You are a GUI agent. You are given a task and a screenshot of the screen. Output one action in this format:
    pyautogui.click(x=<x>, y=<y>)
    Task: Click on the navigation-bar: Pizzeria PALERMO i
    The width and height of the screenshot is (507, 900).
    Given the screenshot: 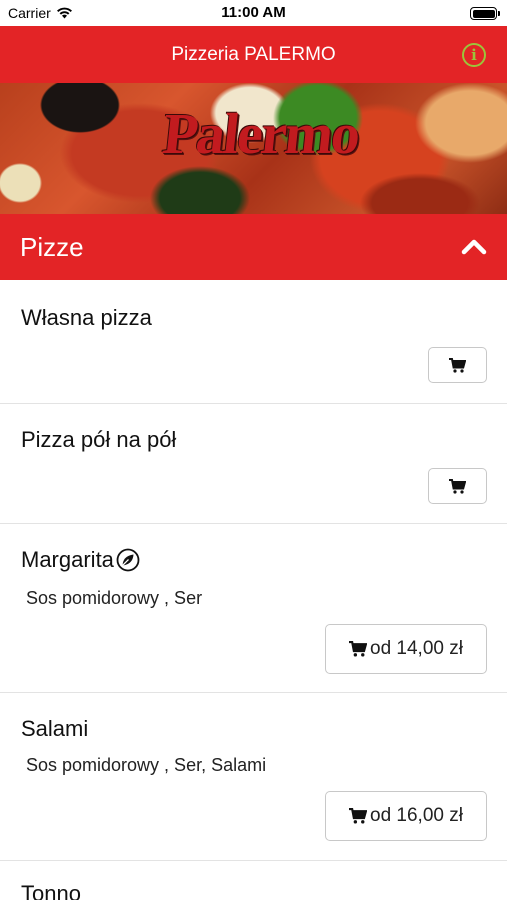 What is the action you would take?
    pyautogui.click(x=253, y=54)
    